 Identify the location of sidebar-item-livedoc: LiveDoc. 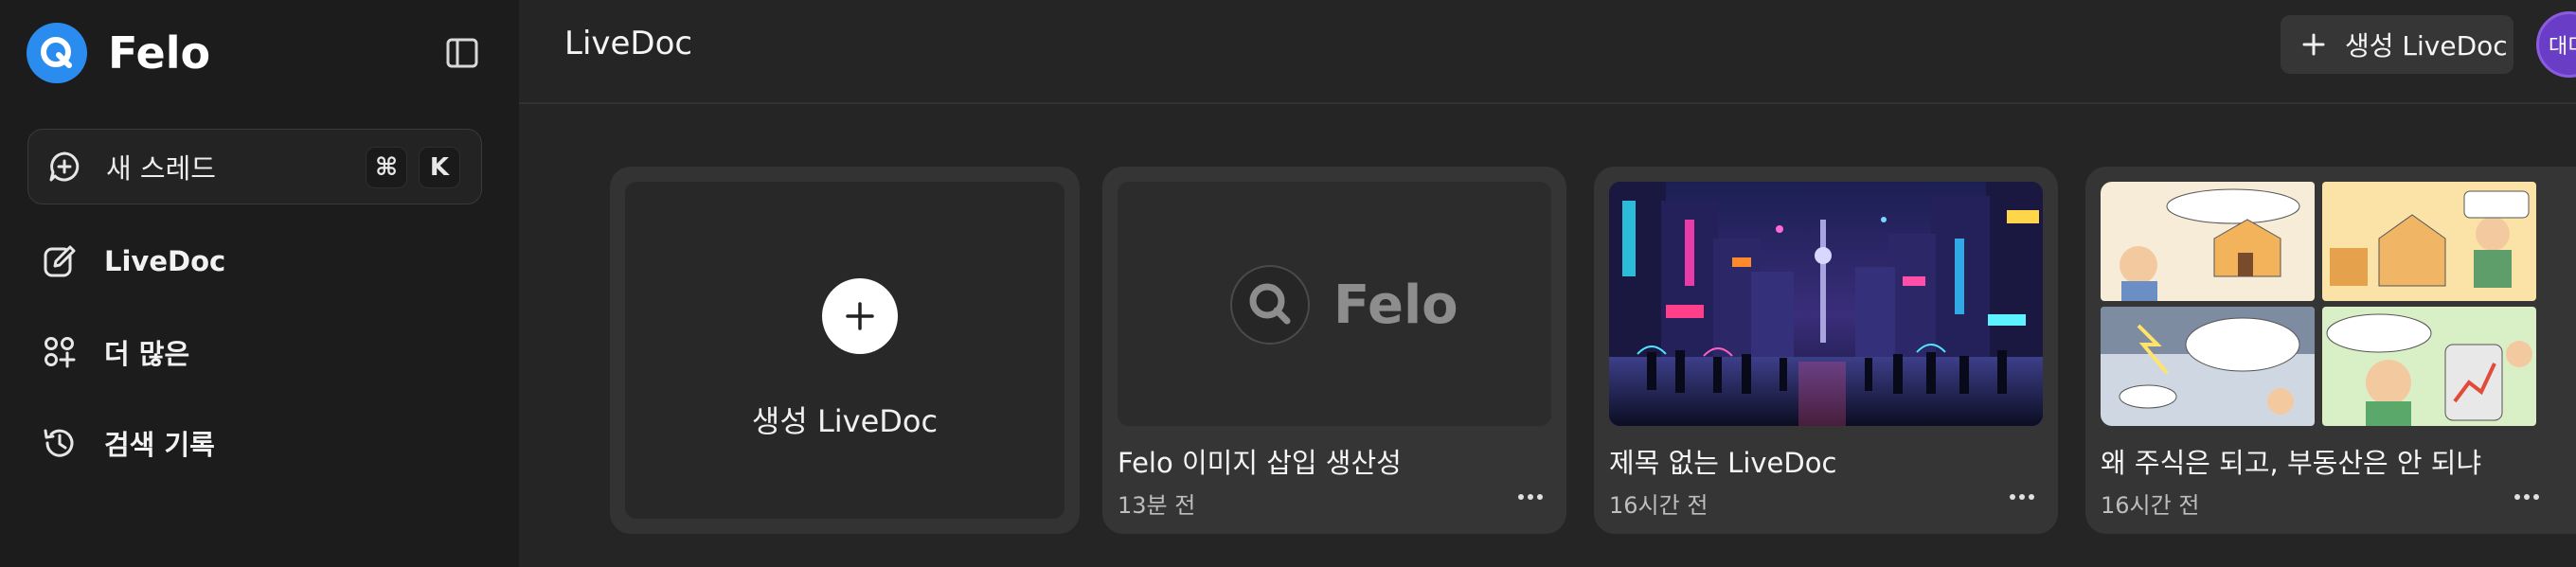
(131, 261).